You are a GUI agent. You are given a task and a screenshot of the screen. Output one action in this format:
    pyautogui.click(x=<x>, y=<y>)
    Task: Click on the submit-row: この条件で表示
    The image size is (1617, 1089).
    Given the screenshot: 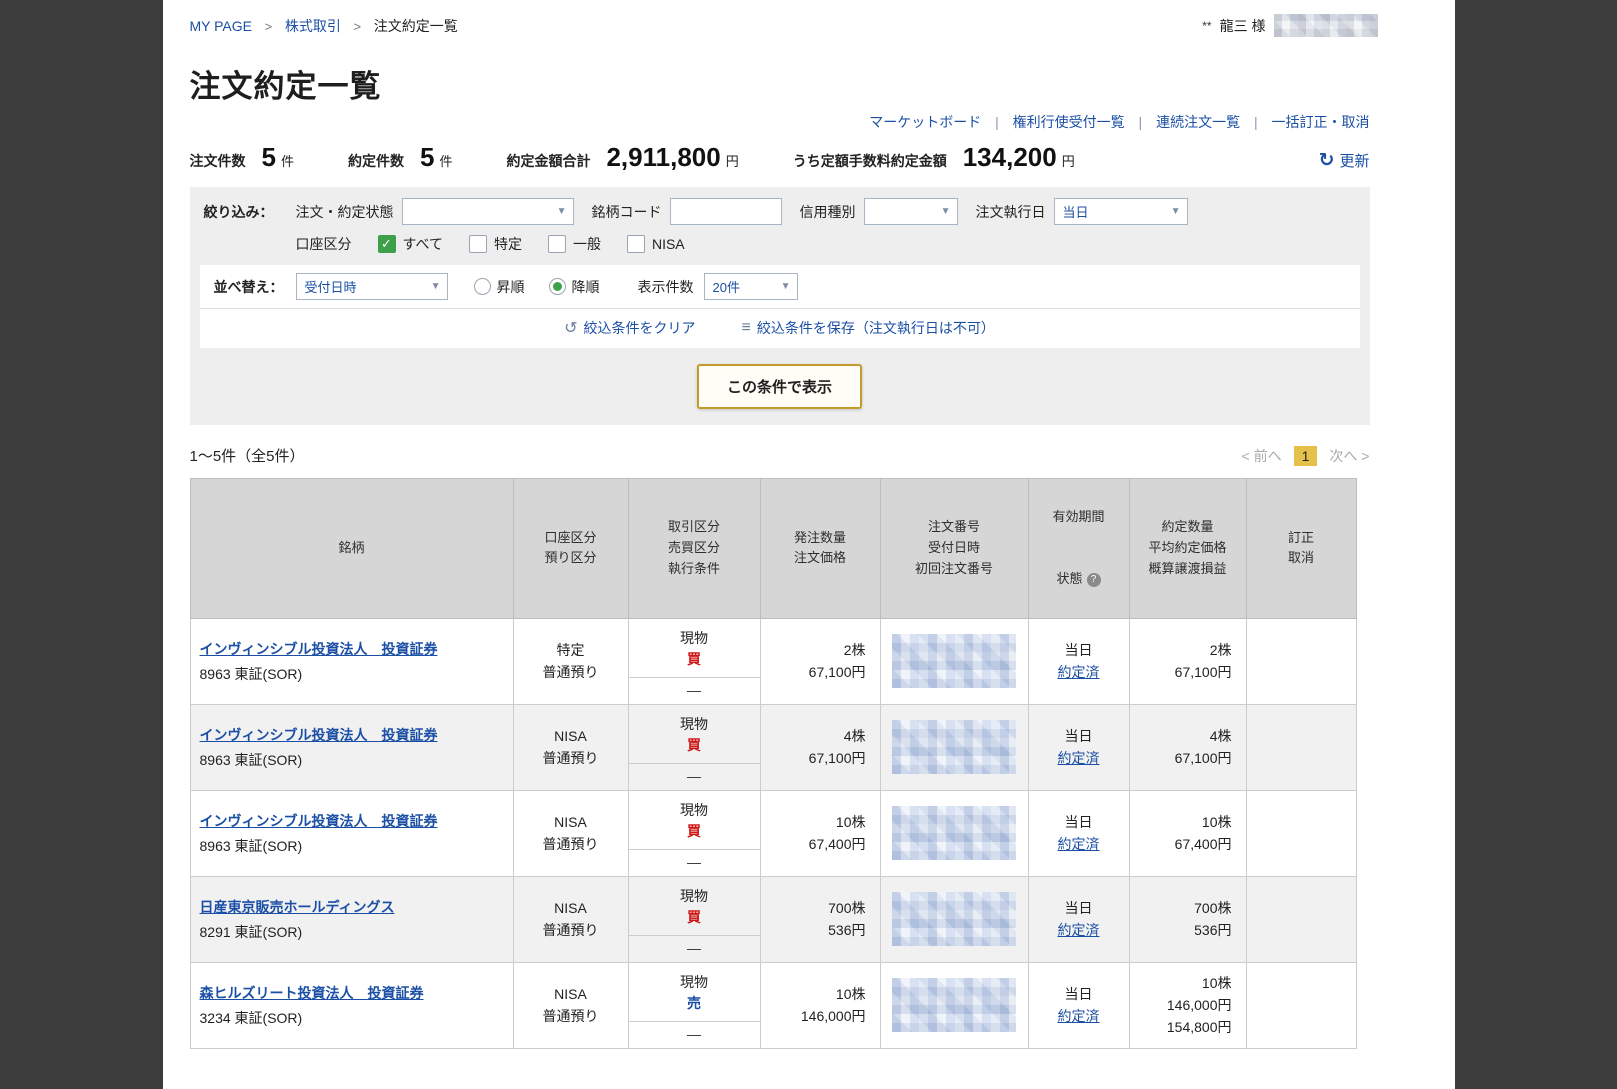 What is the action you would take?
    pyautogui.click(x=780, y=378)
    